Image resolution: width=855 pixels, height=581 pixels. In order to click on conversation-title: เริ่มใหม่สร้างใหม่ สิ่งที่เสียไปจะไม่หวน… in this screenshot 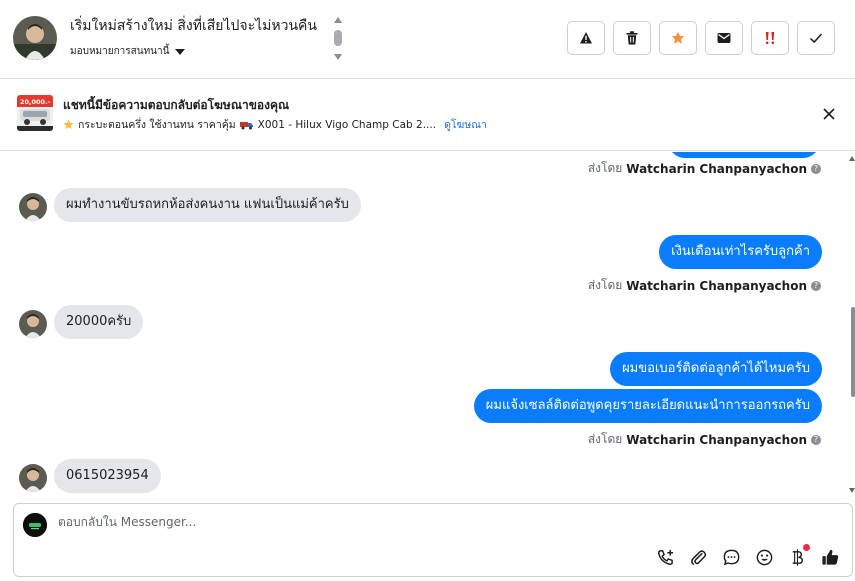, I will do `click(193, 26)`.